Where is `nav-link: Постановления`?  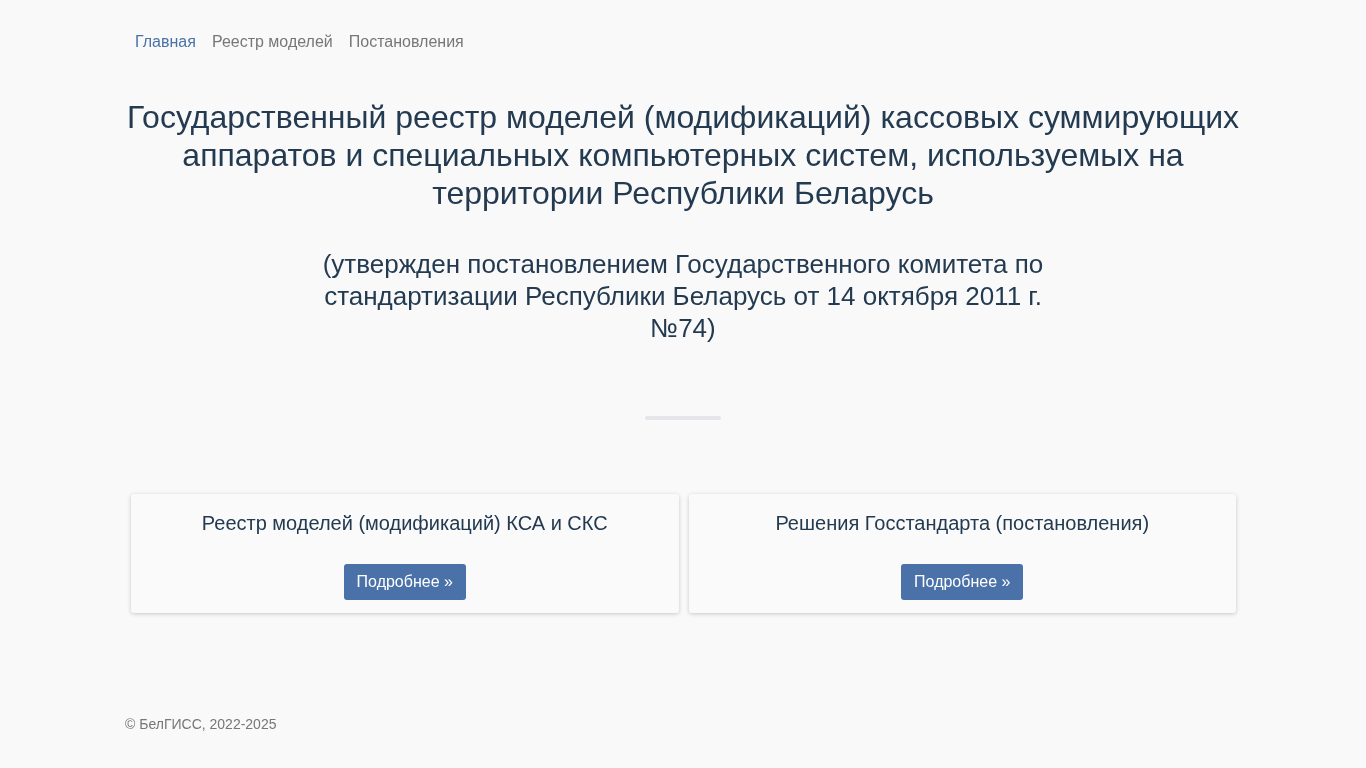
nav-link: Постановления is located at coordinates (406, 42).